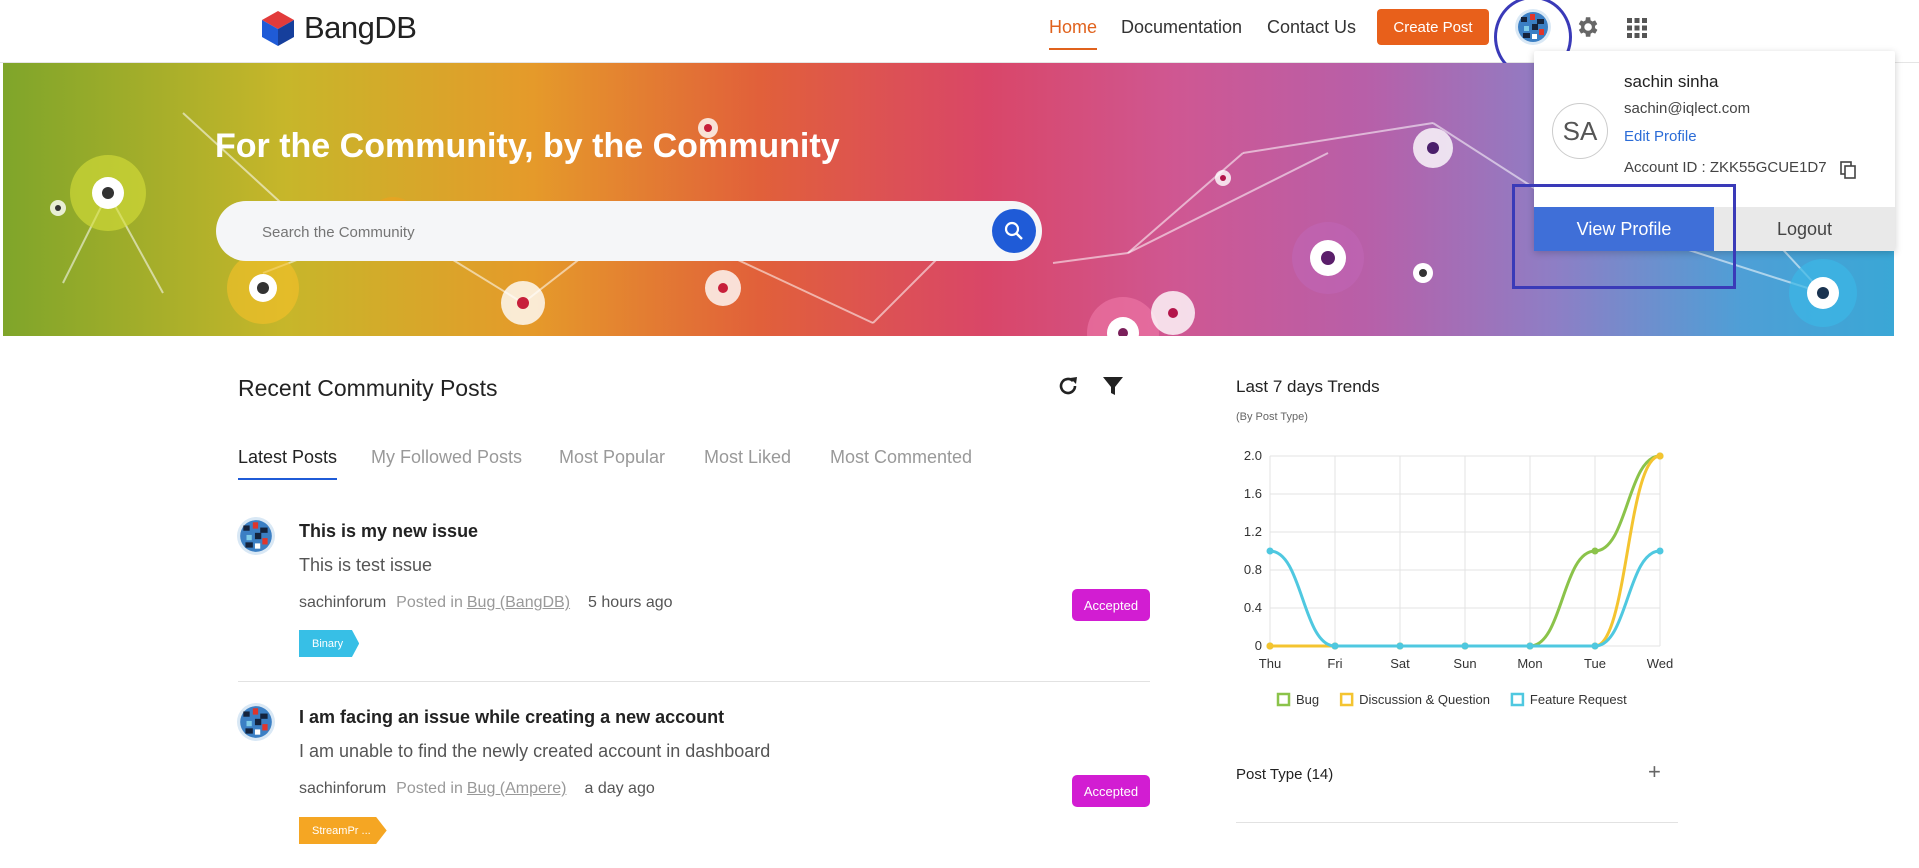  What do you see at coordinates (1068, 388) in the screenshot?
I see `refresh-icon` at bounding box center [1068, 388].